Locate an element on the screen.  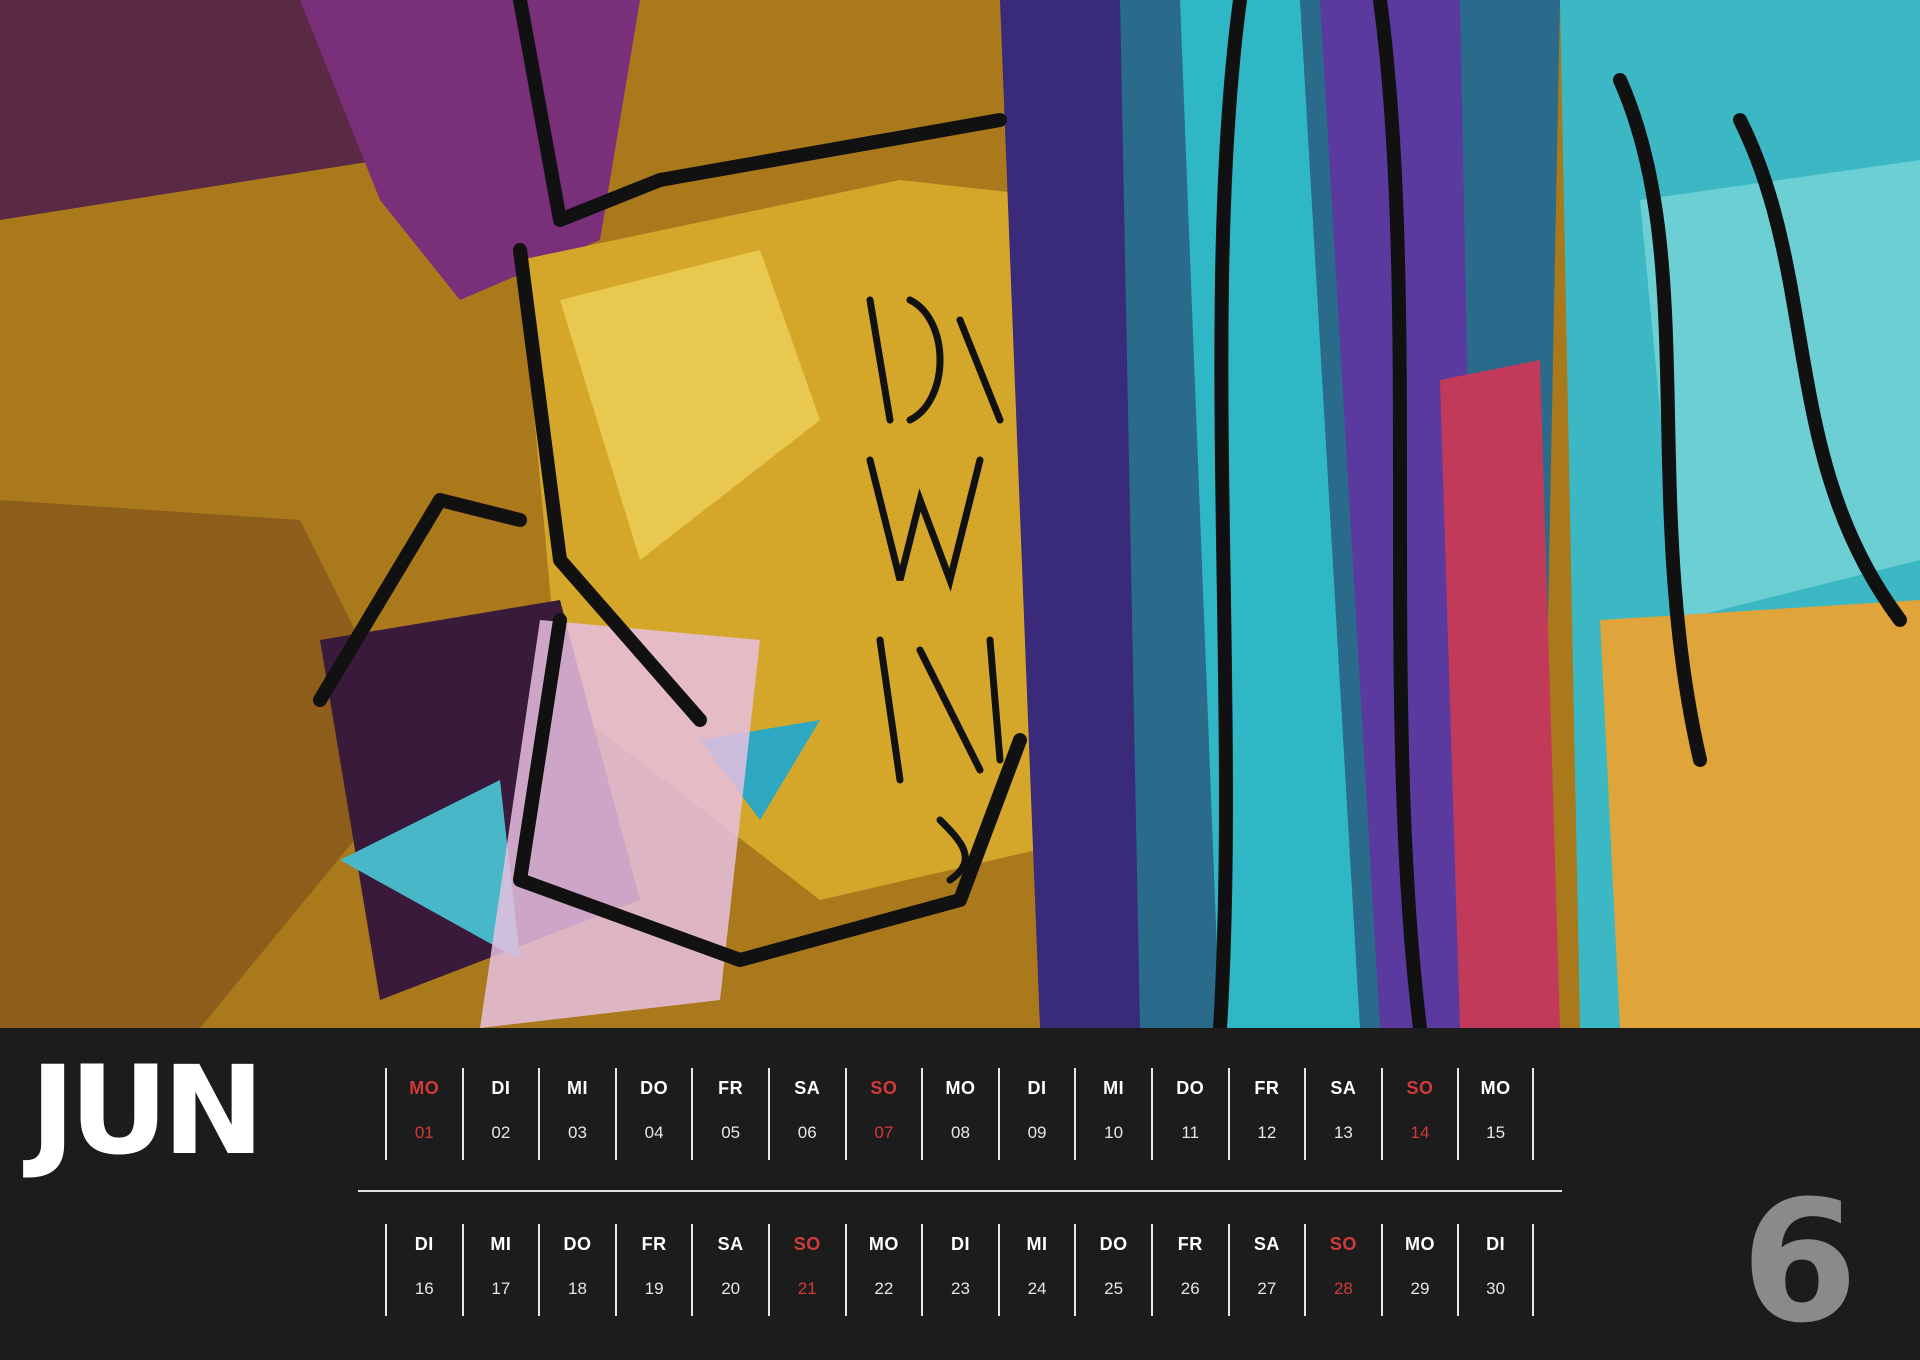
day-number: 01 is located at coordinates (424, 1132).